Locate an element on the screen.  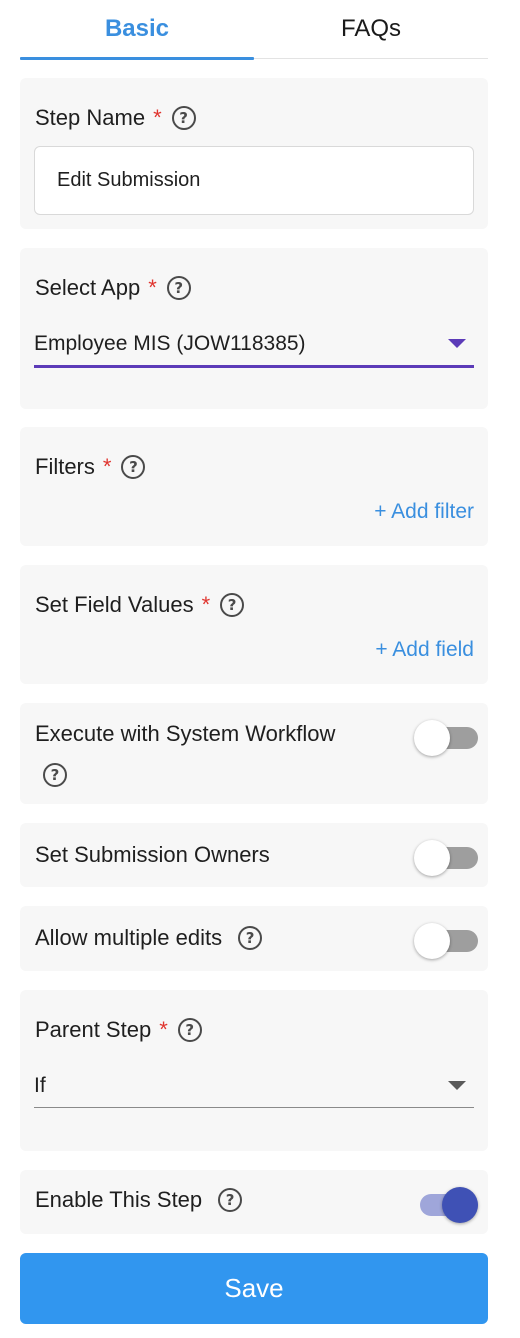
select-app-value: Employee MIS (JOW118385) is located at coordinates (170, 343).